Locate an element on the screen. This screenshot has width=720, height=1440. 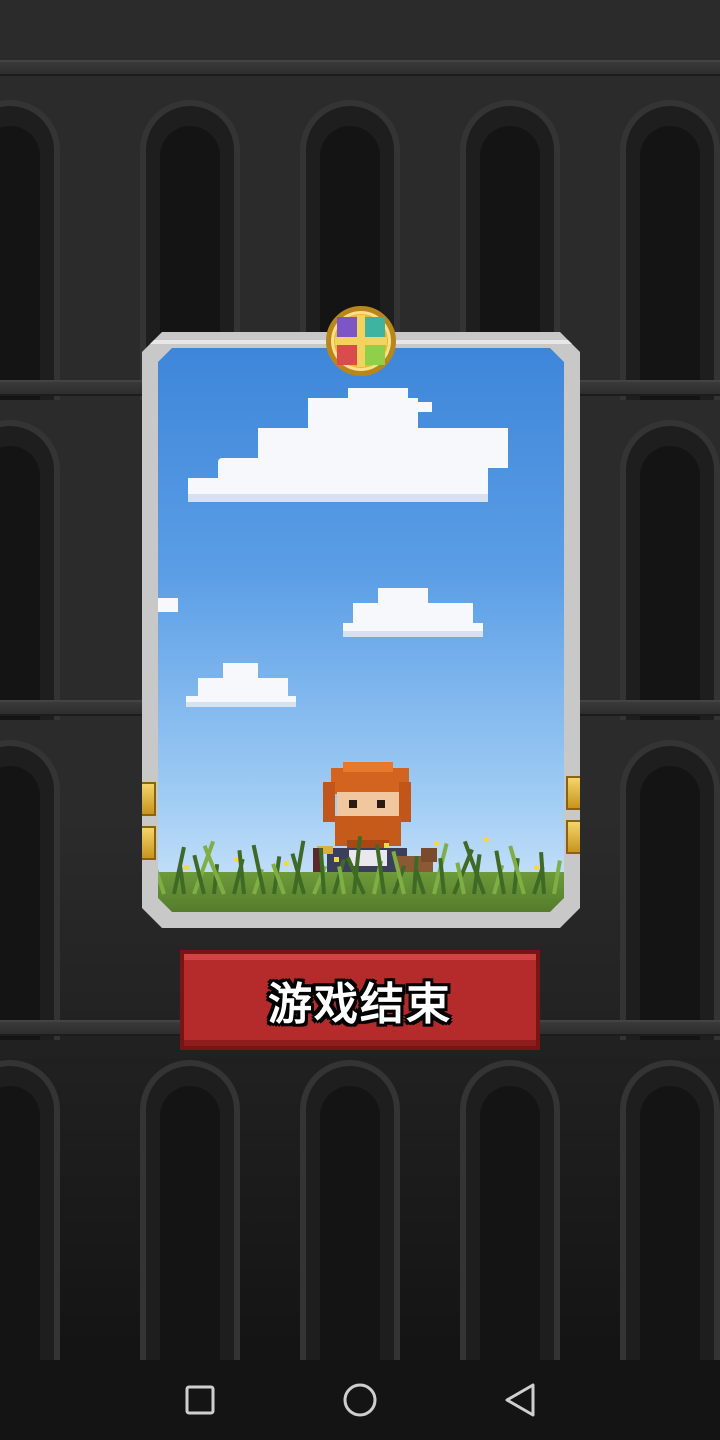
system-nav-bar is located at coordinates (360, 1400).